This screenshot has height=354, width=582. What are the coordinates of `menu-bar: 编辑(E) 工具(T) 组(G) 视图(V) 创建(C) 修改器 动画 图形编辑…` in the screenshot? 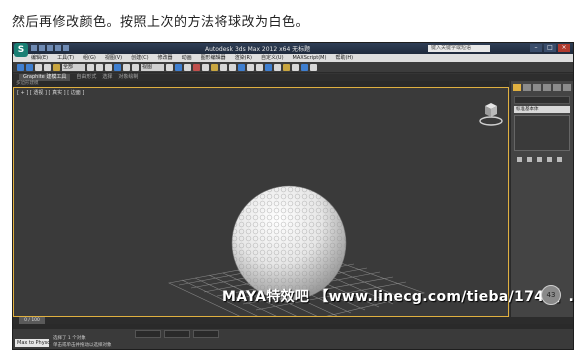 It's located at (293, 58).